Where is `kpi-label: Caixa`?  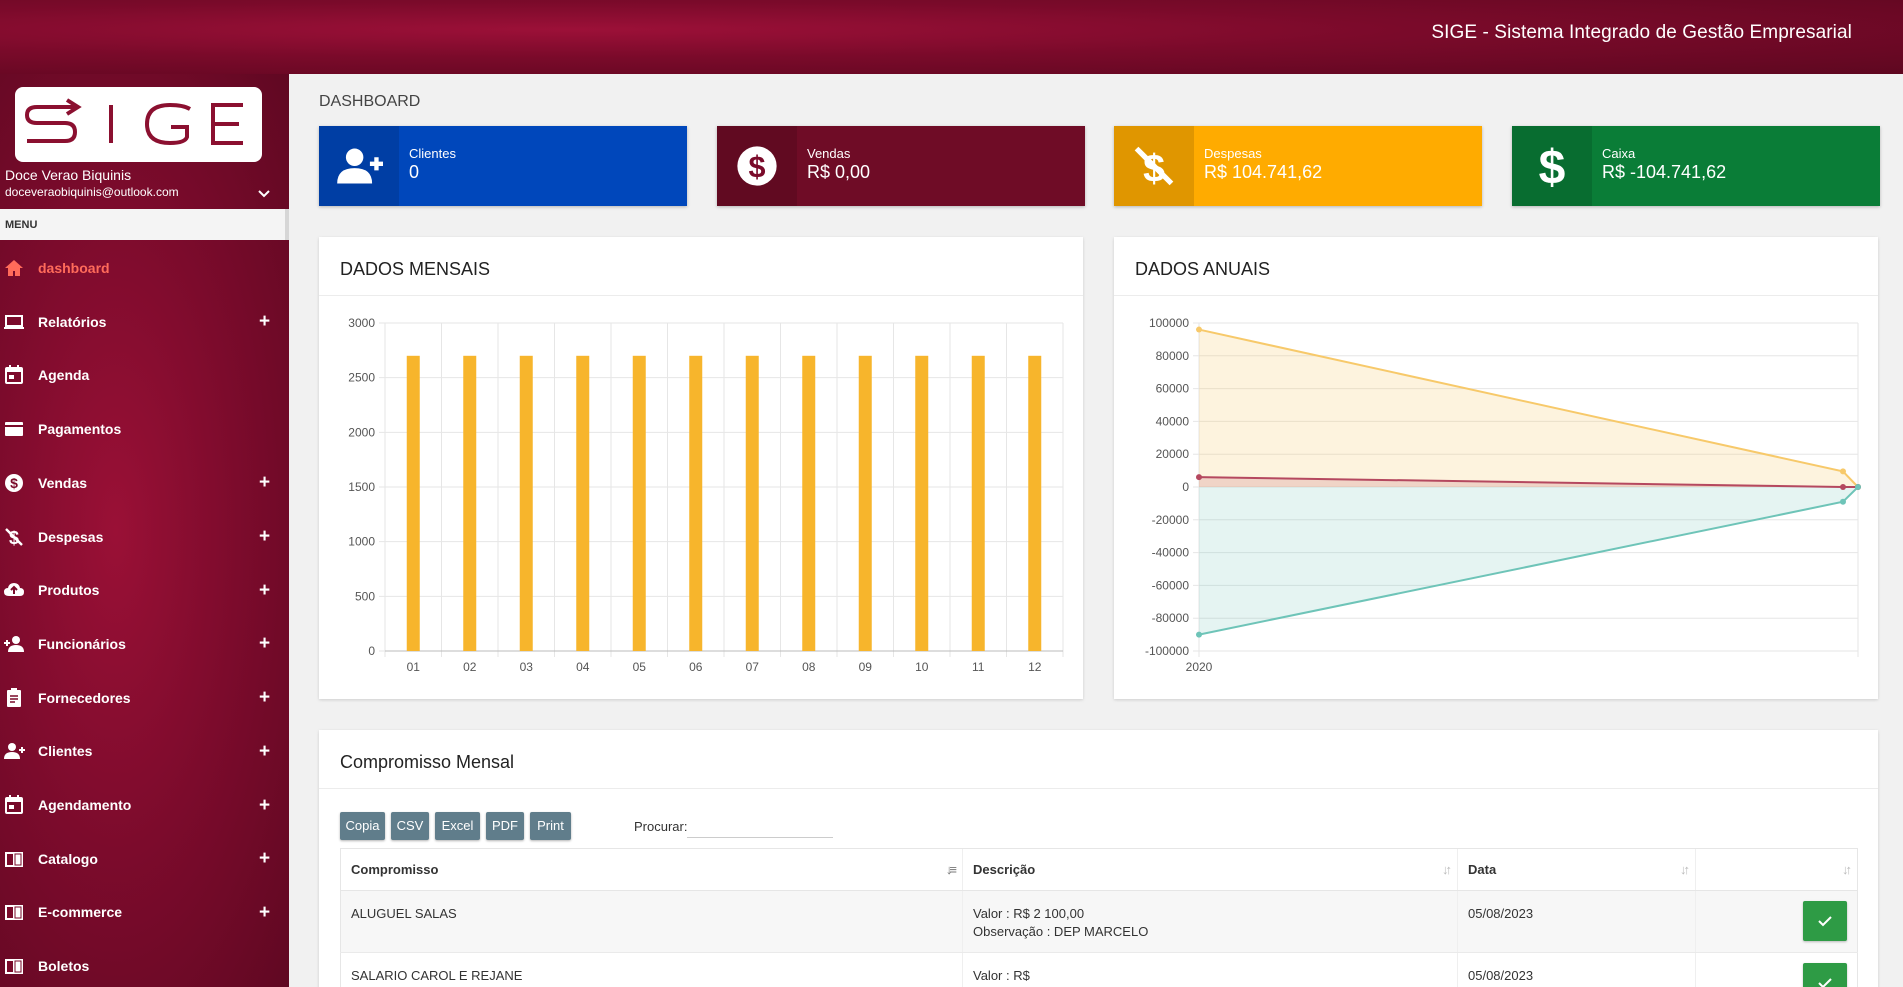
kpi-label: Caixa is located at coordinates (1619, 153).